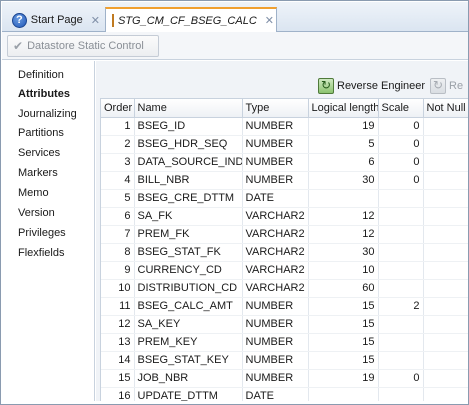  What do you see at coordinates (39, 153) in the screenshot?
I see `sidebar-item-services: Services` at bounding box center [39, 153].